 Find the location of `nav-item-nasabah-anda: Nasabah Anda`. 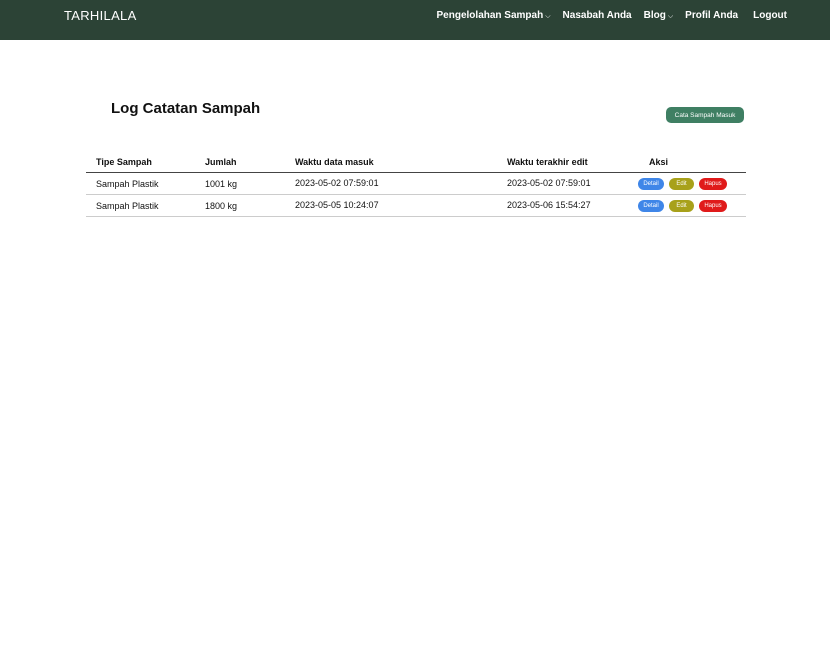

nav-item-nasabah-anda: Nasabah Anda is located at coordinates (597, 15).